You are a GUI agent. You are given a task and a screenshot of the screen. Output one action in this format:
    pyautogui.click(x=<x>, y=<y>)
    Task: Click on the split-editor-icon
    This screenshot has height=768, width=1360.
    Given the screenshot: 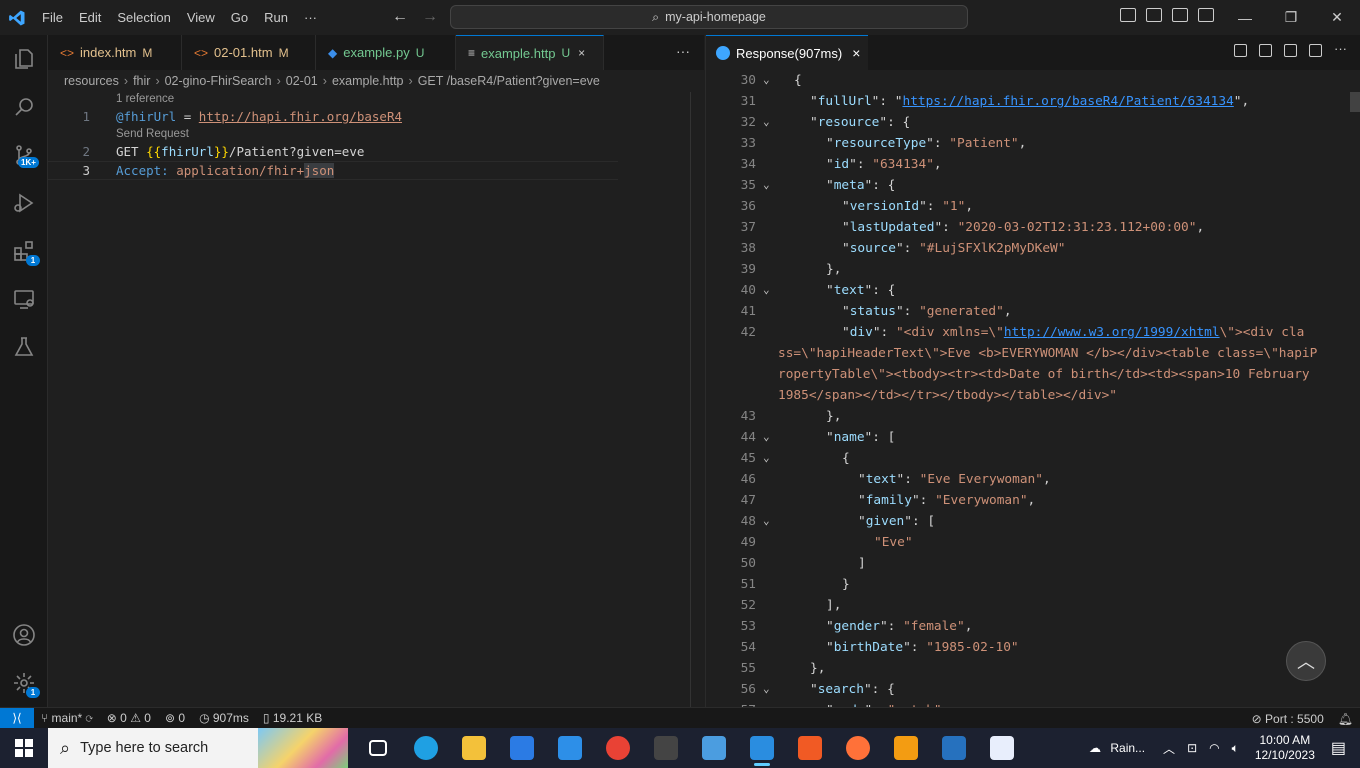 What is the action you would take?
    pyautogui.click(x=1315, y=50)
    